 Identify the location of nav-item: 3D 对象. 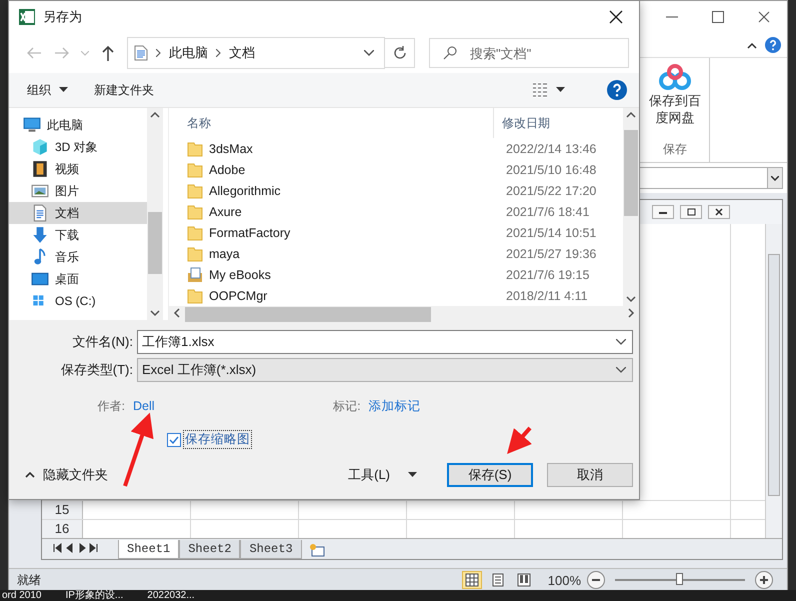
(78, 147).